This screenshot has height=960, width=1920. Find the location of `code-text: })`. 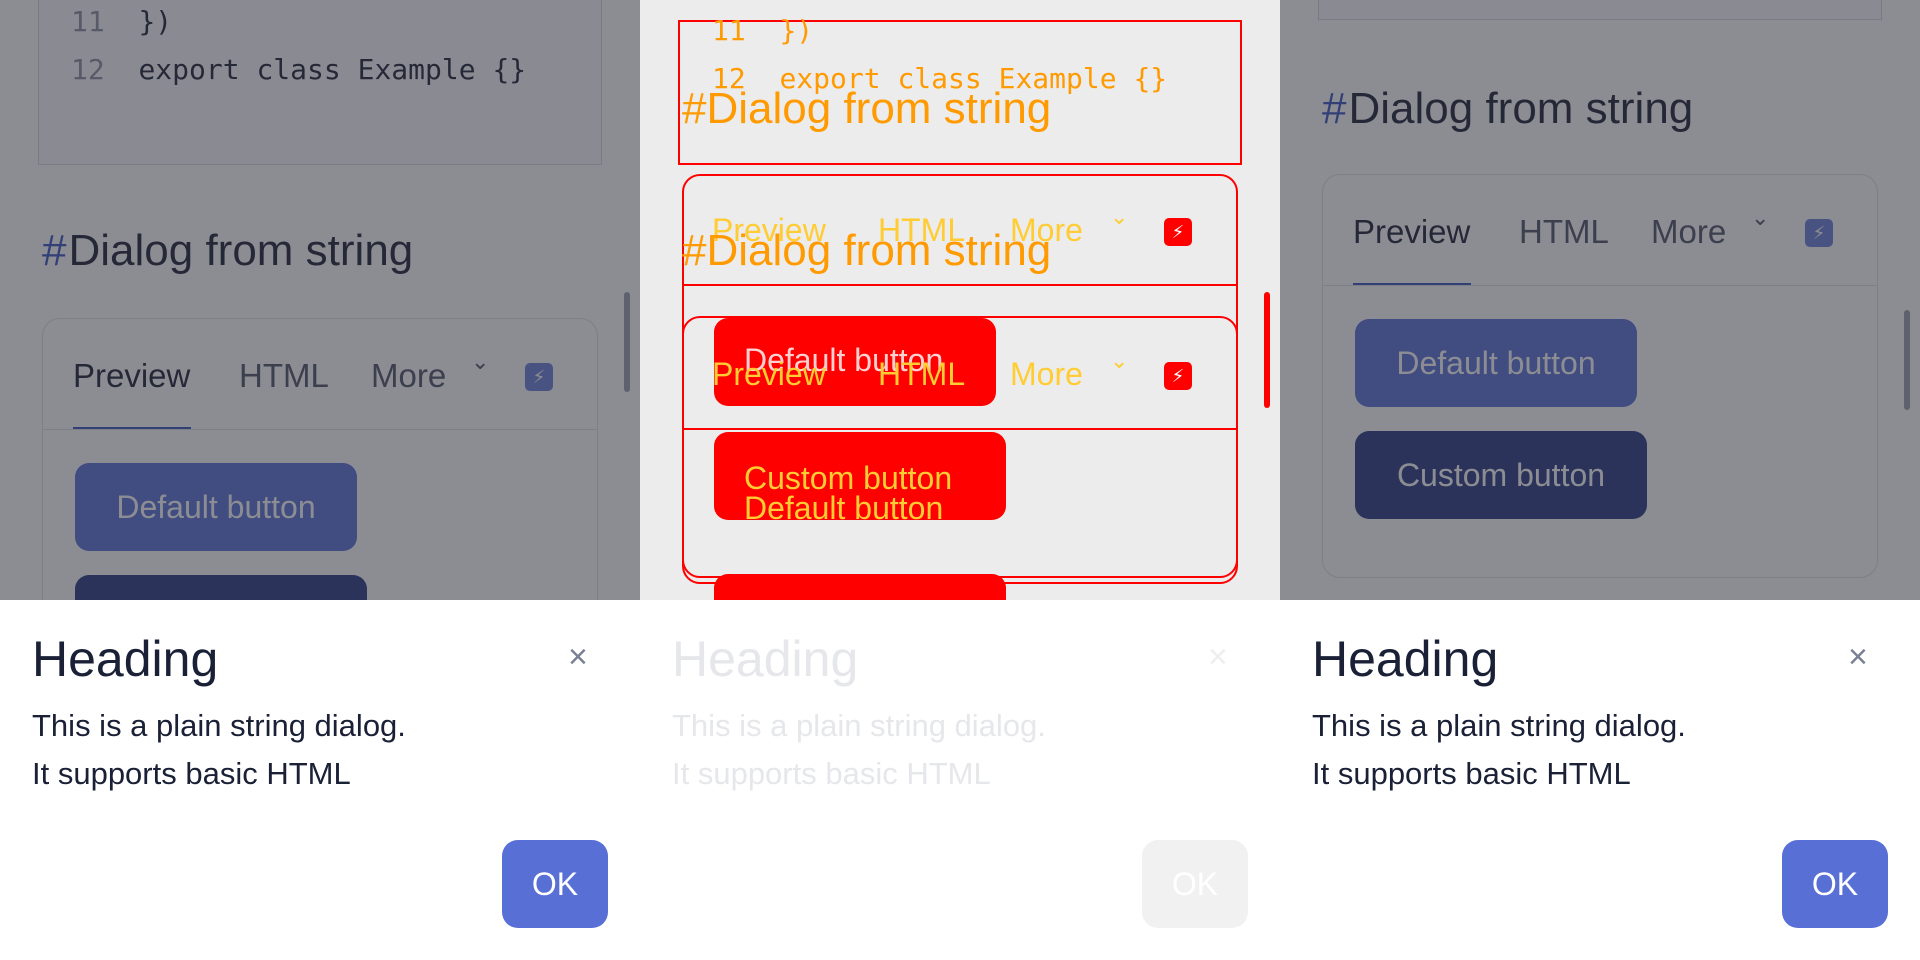

code-text: }) is located at coordinates (796, 30).